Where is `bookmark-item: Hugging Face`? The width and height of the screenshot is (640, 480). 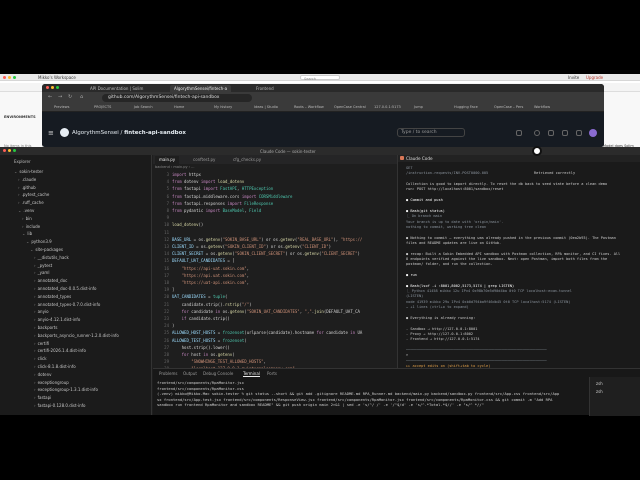
bookmark-item: Hugging Face is located at coordinates (466, 107).